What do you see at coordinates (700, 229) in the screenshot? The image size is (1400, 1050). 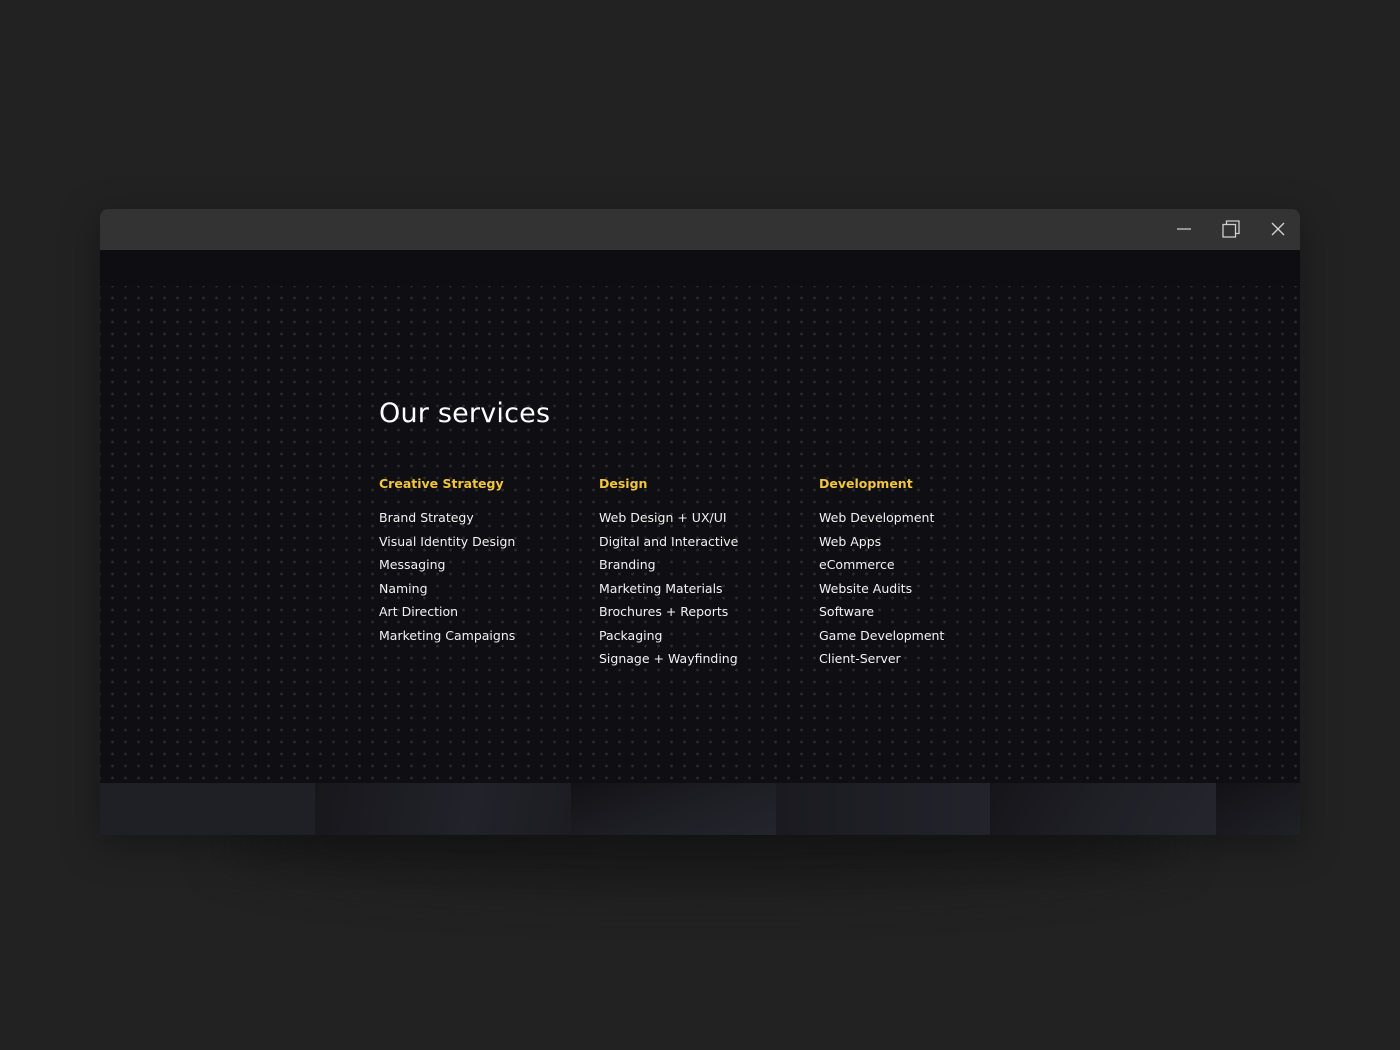 I see `title-bar` at bounding box center [700, 229].